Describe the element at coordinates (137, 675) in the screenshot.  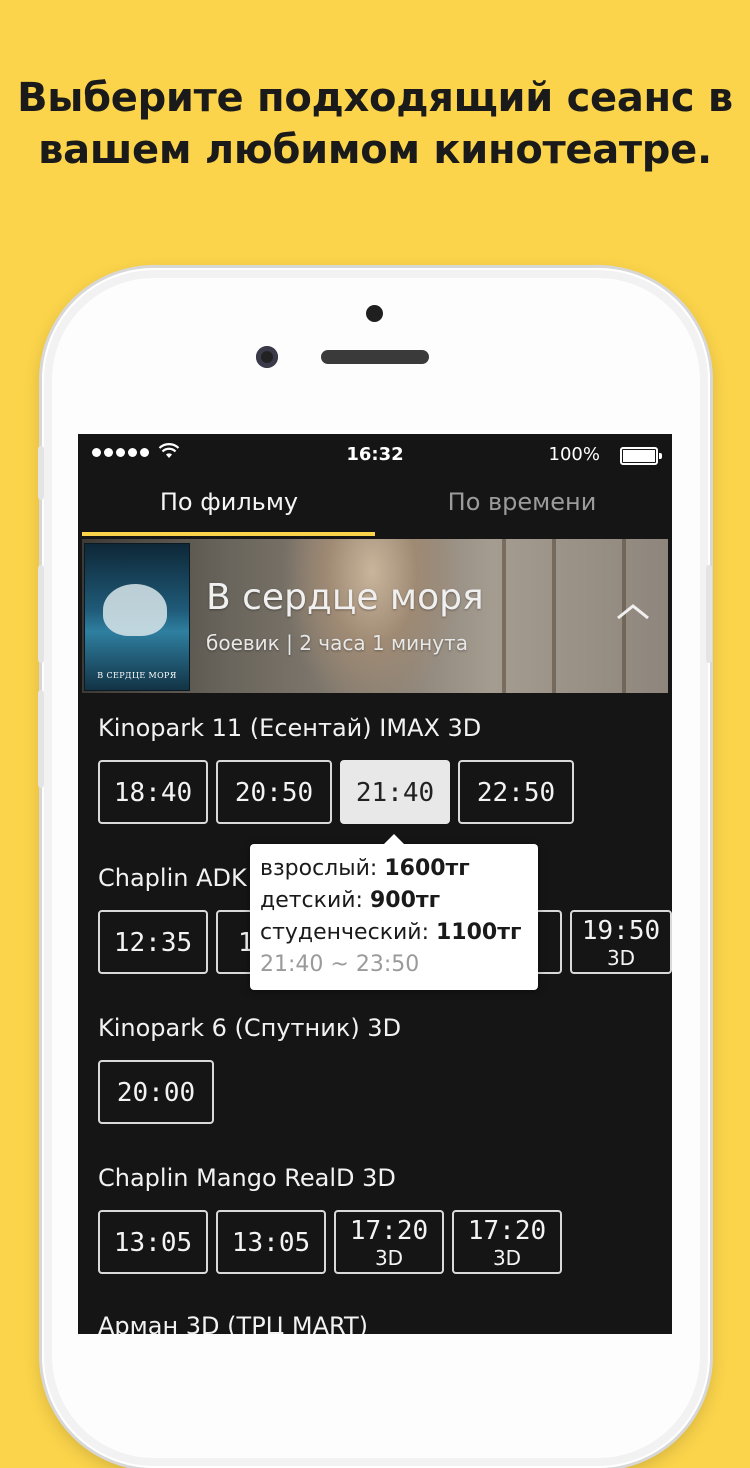
I see `poster-caption: В СЕРДЦЕ МОРЯ` at that location.